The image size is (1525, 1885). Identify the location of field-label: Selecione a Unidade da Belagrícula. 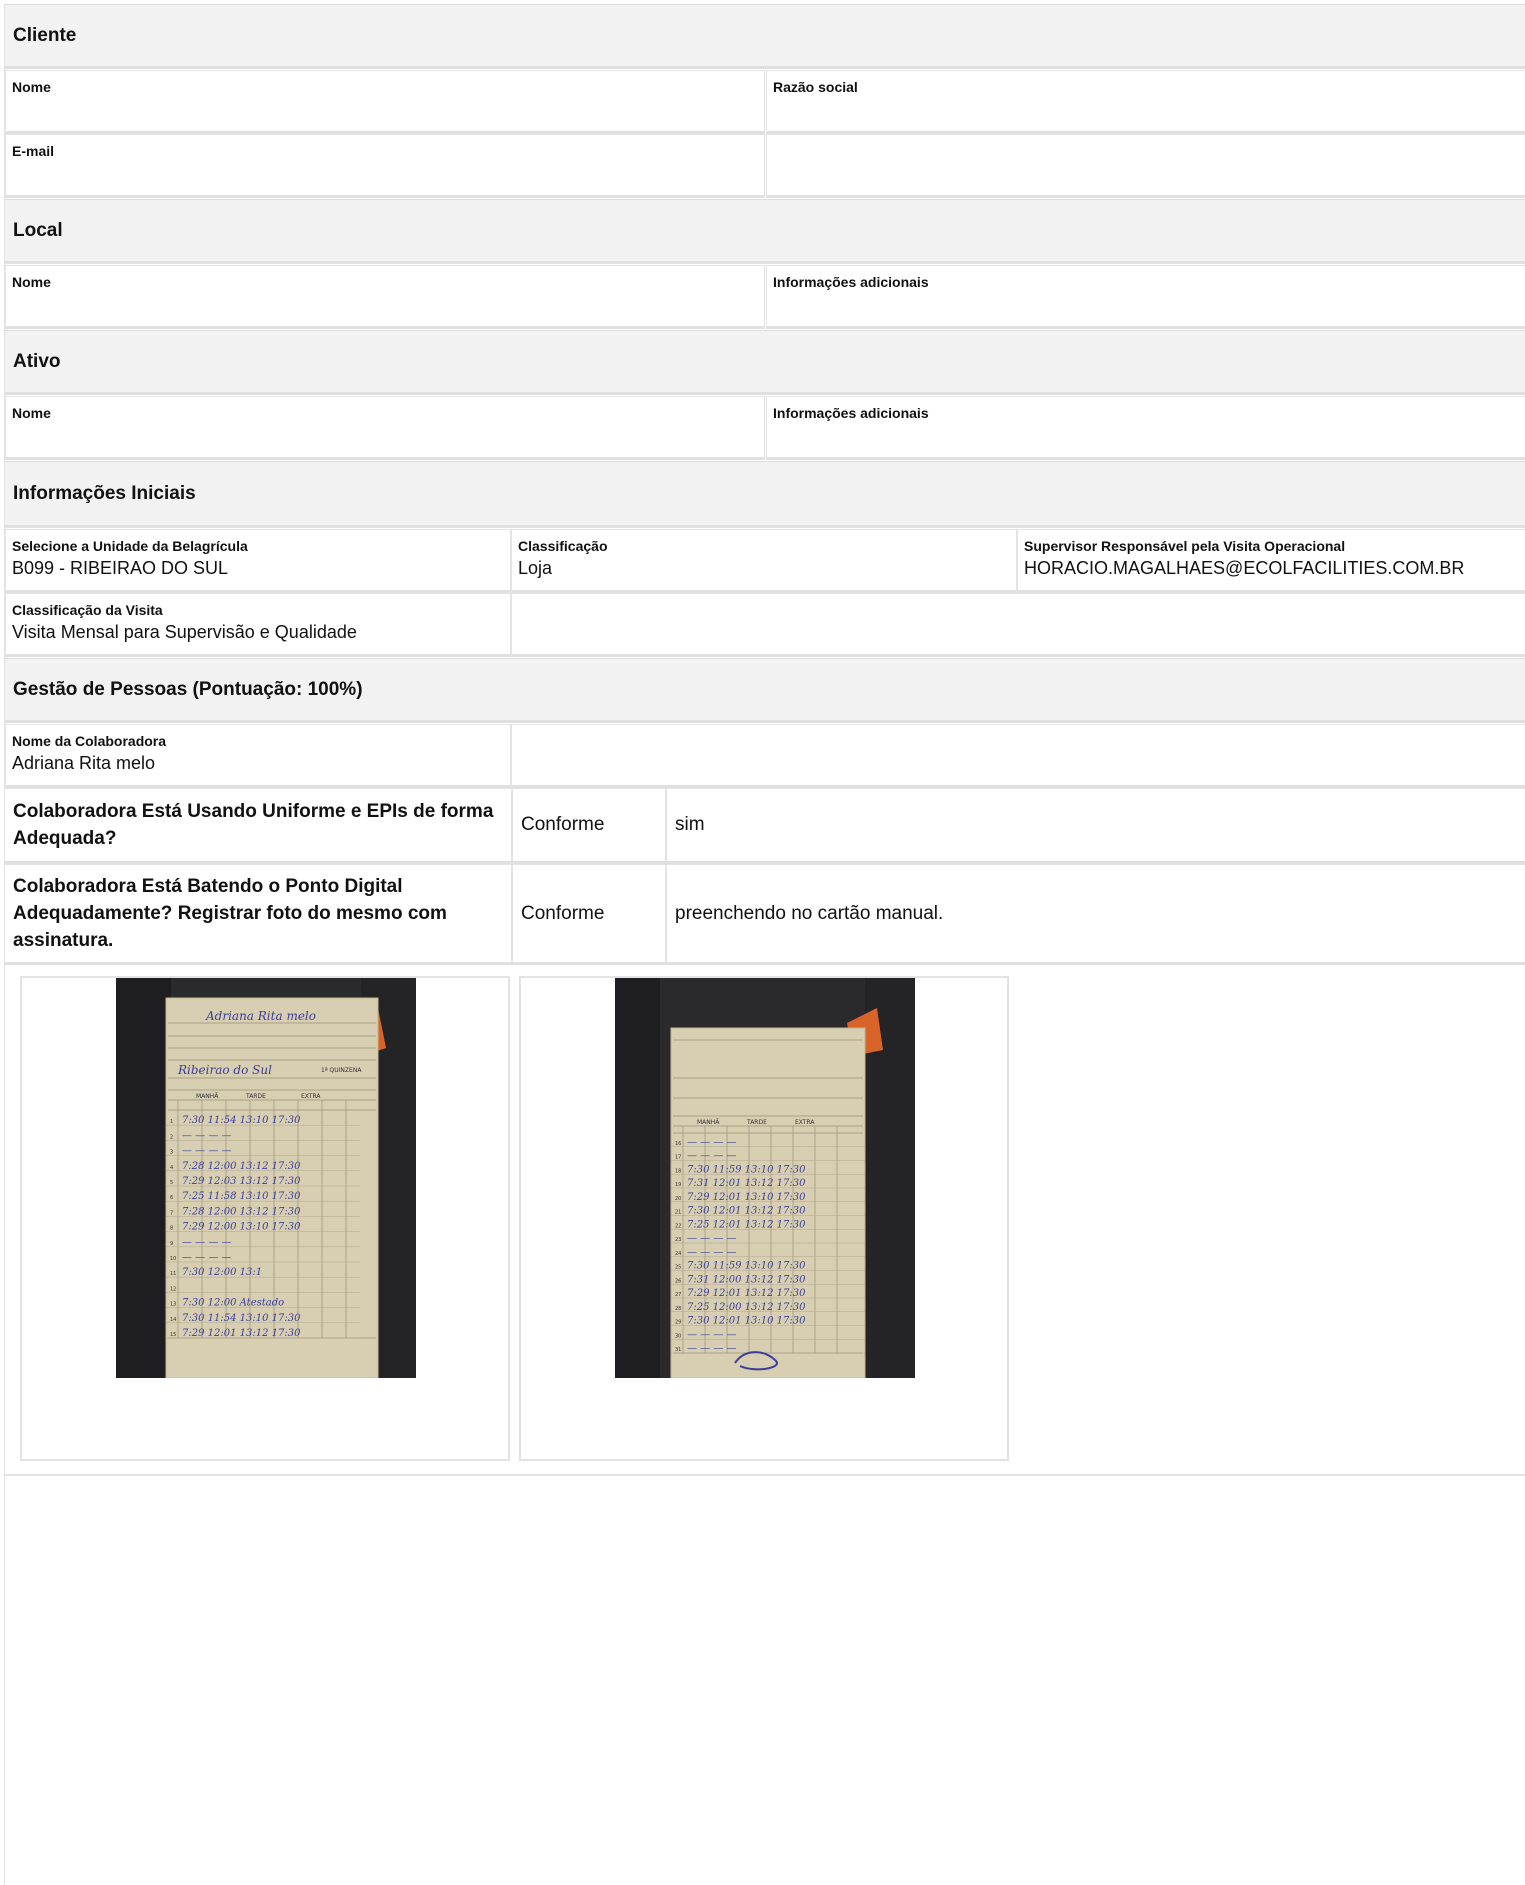
(130, 546).